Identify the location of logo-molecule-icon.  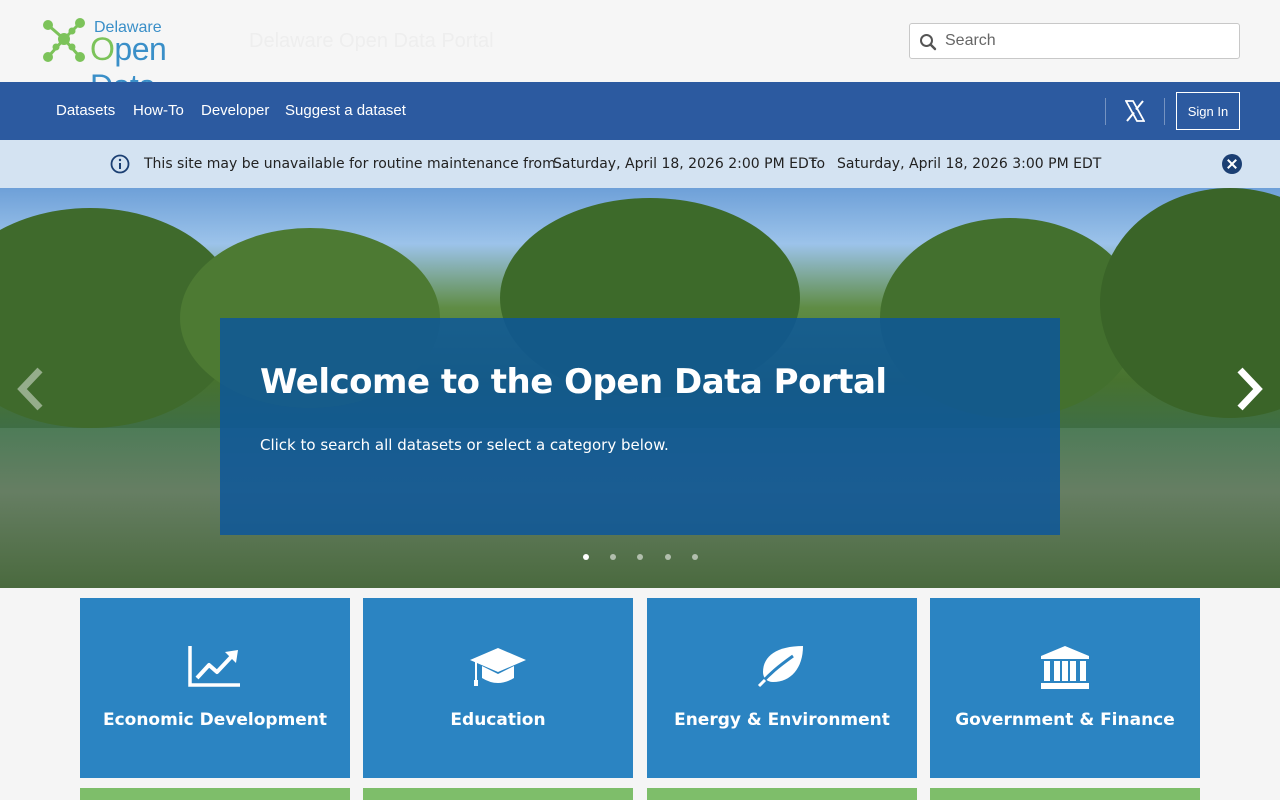
(64, 40).